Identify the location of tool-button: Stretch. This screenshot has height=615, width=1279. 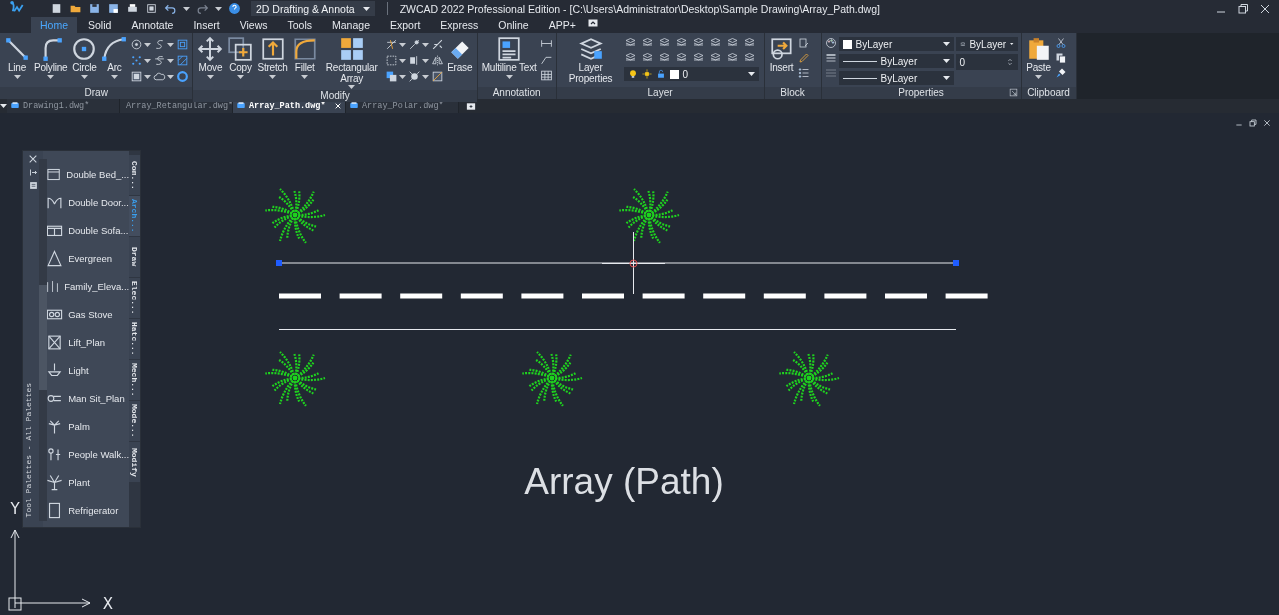
(272, 57).